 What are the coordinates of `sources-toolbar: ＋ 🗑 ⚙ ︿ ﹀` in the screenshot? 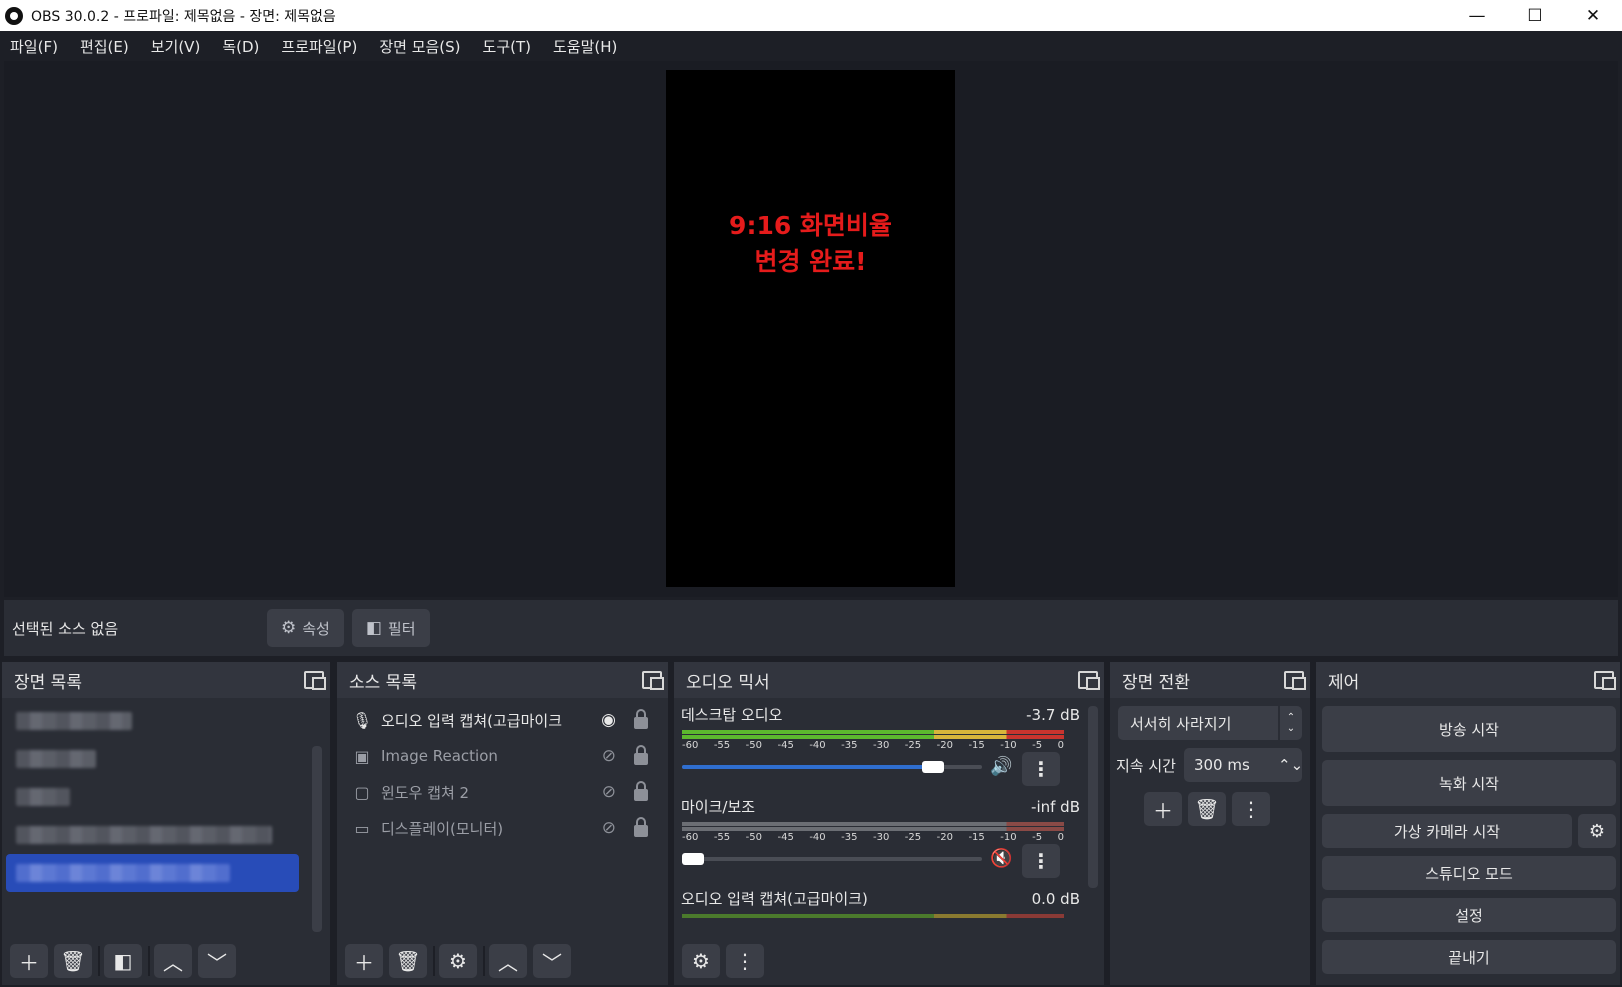 It's located at (502, 961).